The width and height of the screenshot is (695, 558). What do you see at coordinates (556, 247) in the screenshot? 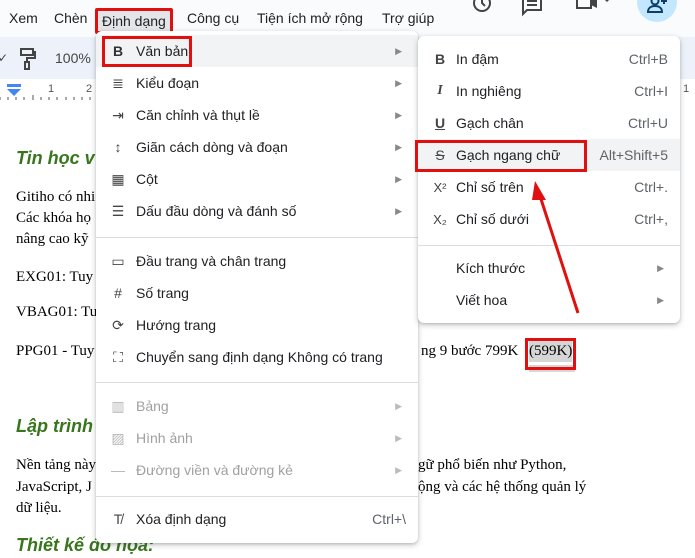
I see `annotation-arrow` at bounding box center [556, 247].